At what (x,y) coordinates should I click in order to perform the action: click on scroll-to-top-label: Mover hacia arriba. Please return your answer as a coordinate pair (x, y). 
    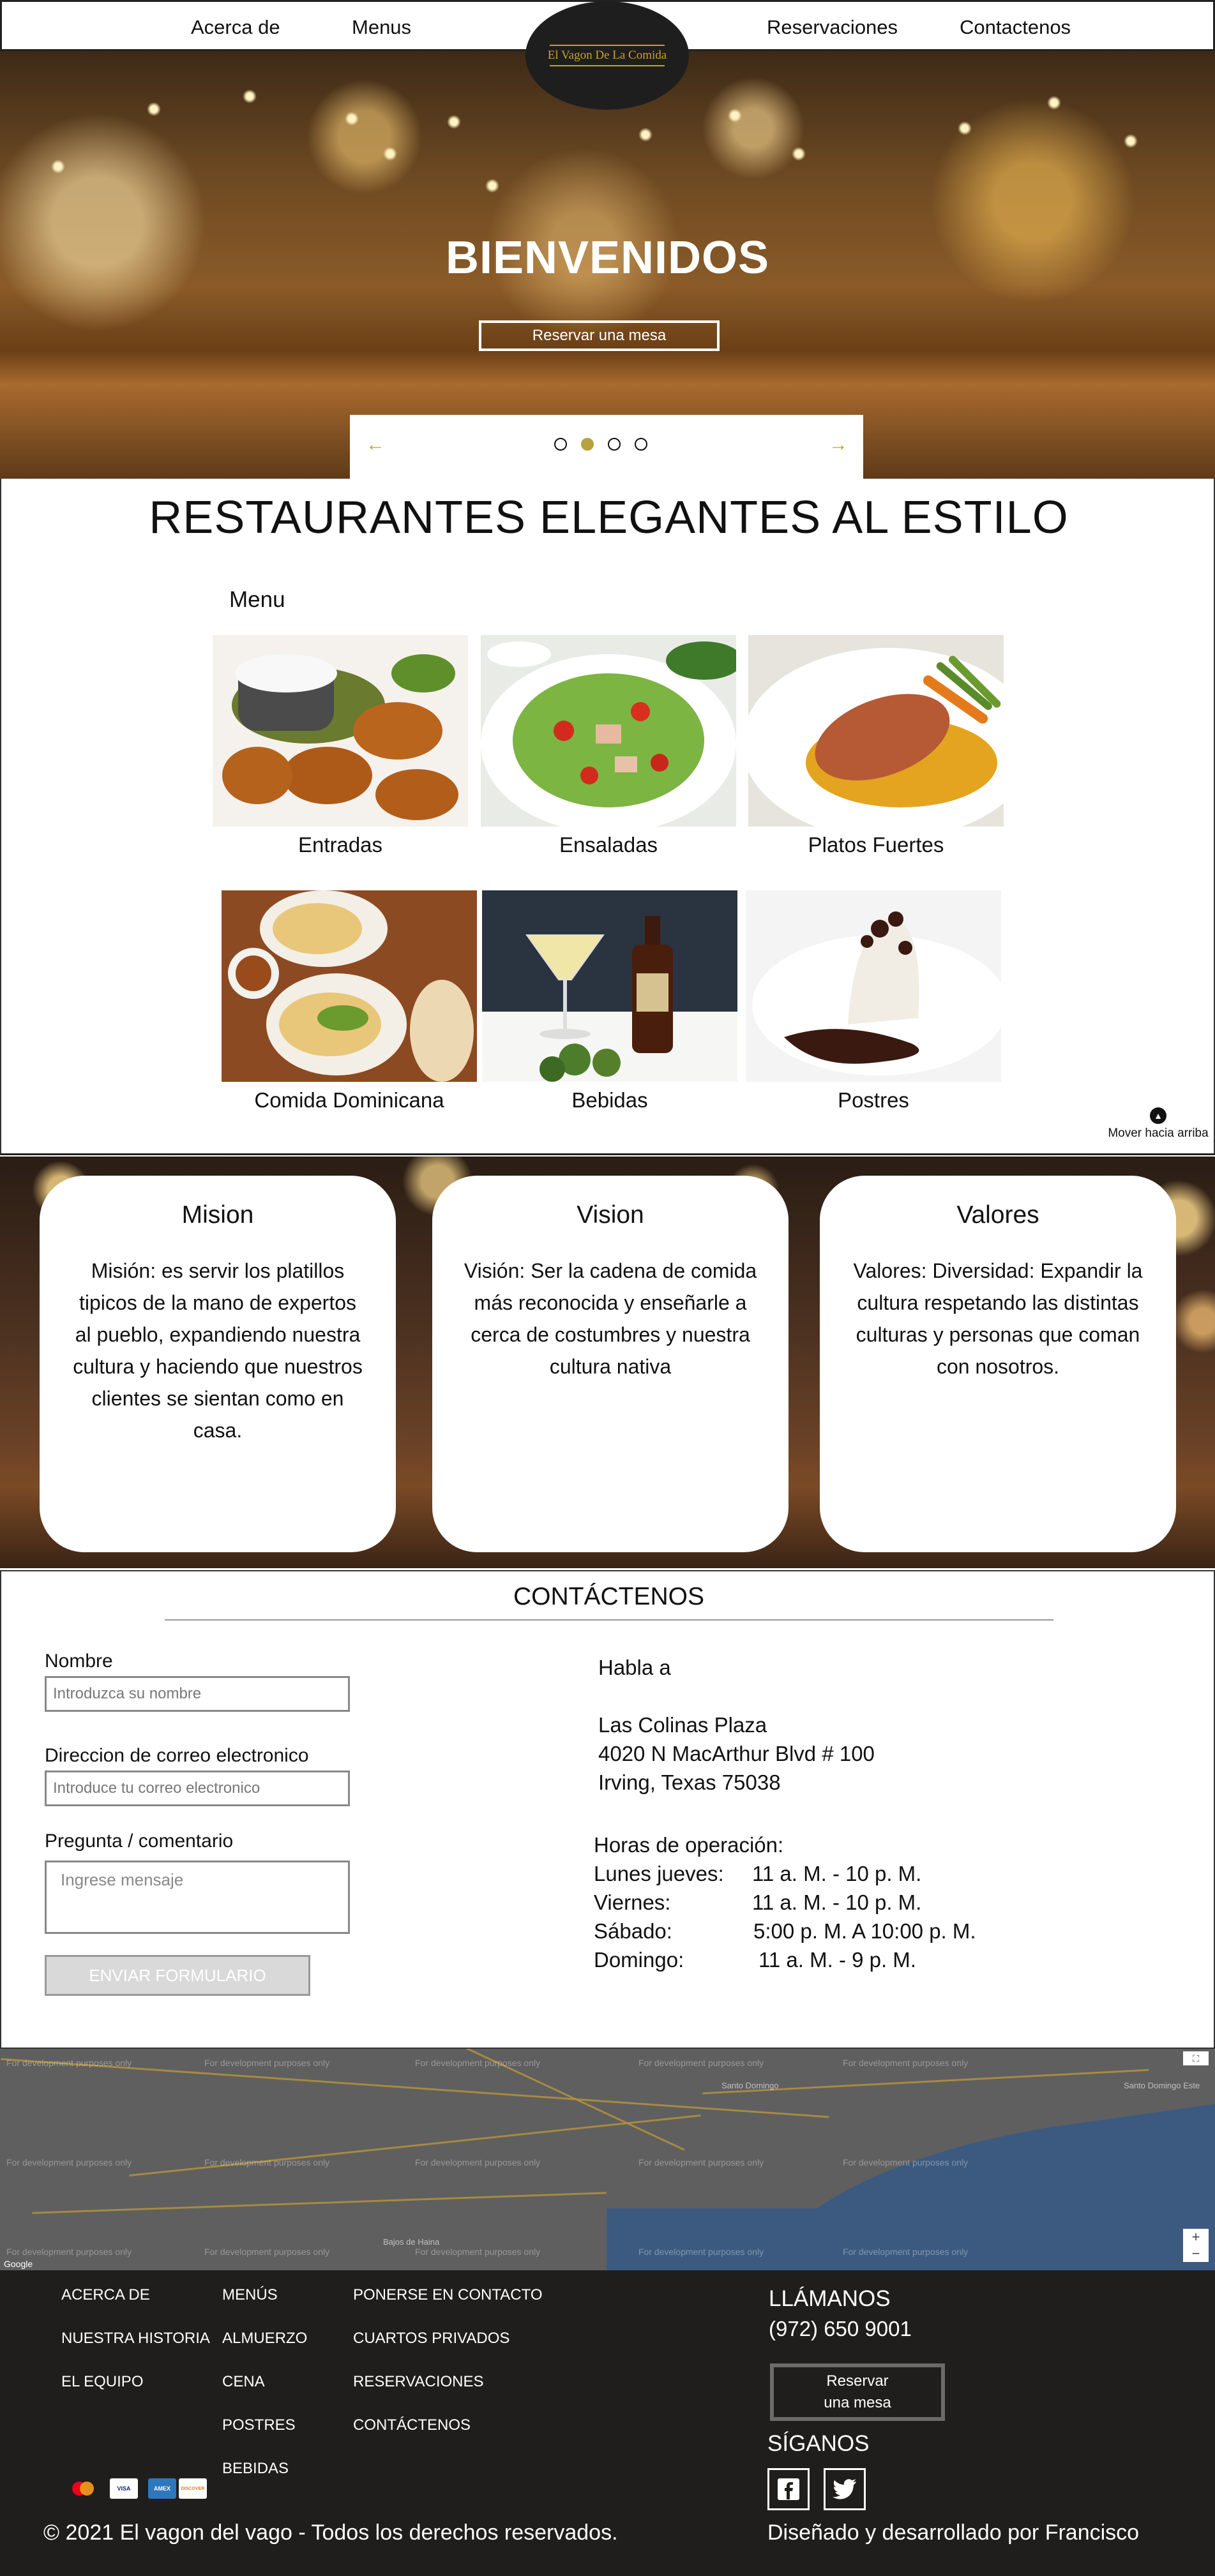
    Looking at the image, I should click on (1158, 1133).